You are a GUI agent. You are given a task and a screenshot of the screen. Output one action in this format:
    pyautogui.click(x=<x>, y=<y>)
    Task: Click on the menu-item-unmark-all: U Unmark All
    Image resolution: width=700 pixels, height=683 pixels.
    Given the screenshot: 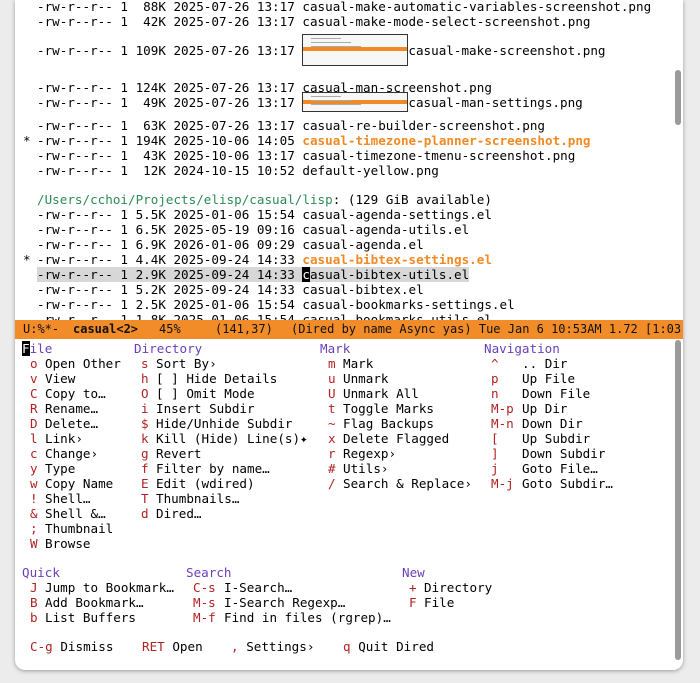 What is the action you would take?
    pyautogui.click(x=373, y=393)
    